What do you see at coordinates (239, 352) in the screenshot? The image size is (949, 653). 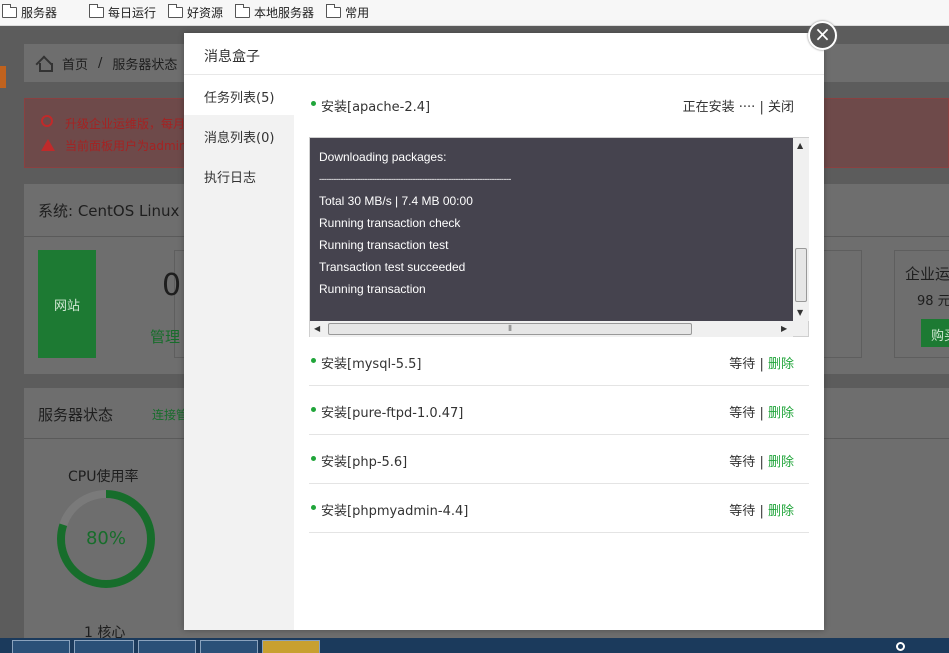 I see `modal-sidebar: 任务列表(5) 消息列表(0) 执行日志` at bounding box center [239, 352].